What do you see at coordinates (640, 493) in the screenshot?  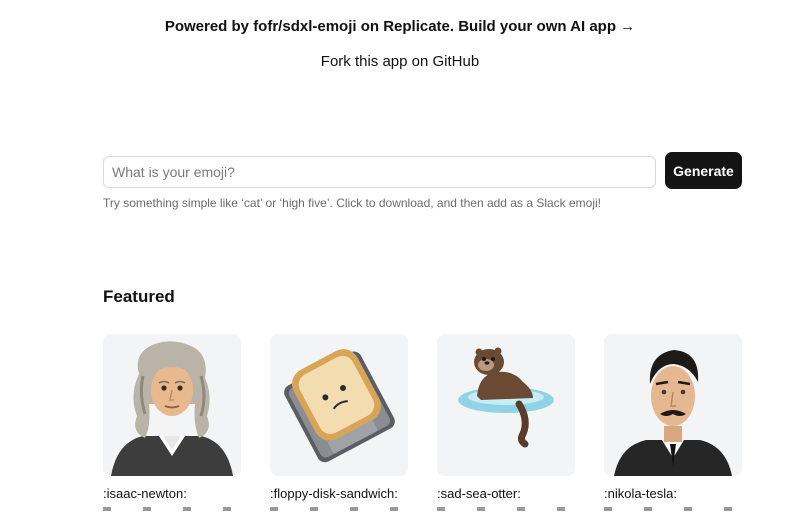 I see `featured-label: :nikola-tesla:` at bounding box center [640, 493].